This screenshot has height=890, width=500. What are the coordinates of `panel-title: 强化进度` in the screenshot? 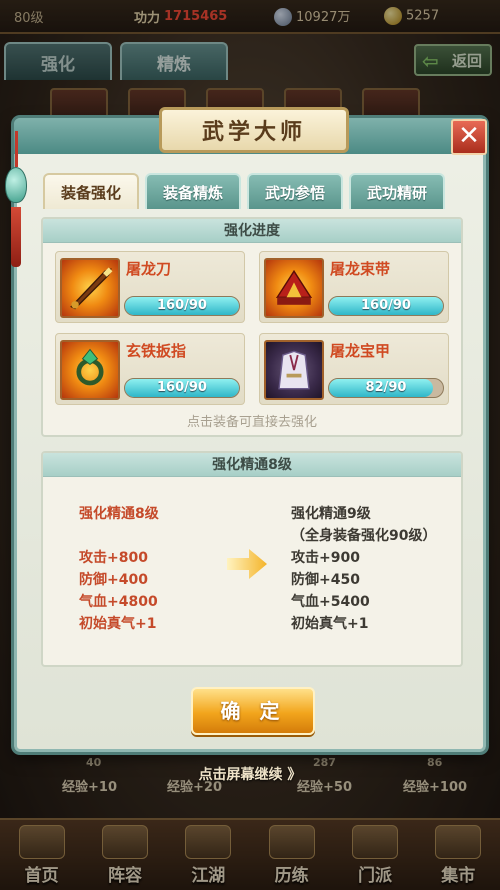 It's located at (252, 231).